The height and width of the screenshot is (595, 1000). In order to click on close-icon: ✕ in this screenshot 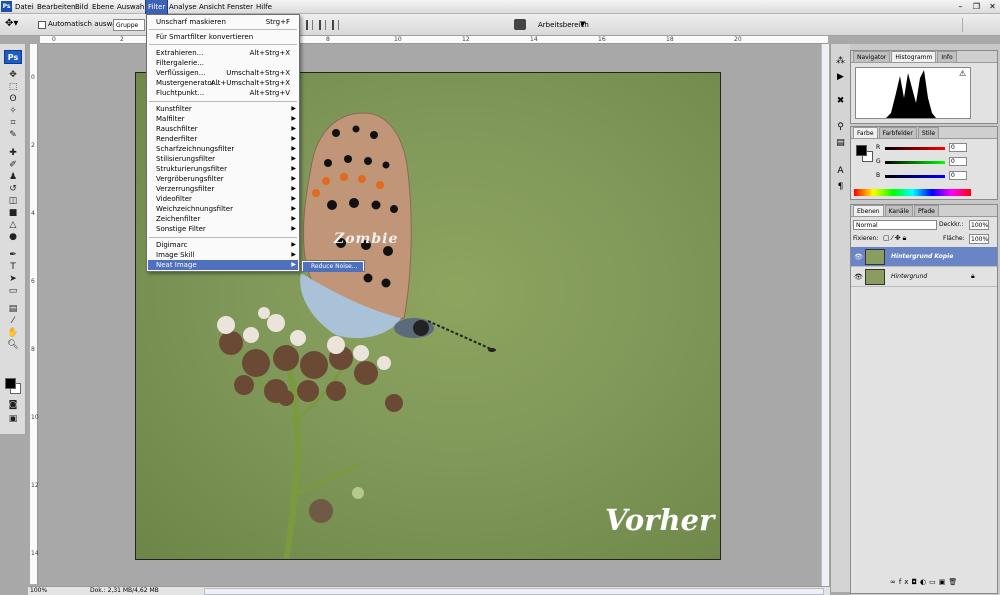, I will do `click(992, 6)`.